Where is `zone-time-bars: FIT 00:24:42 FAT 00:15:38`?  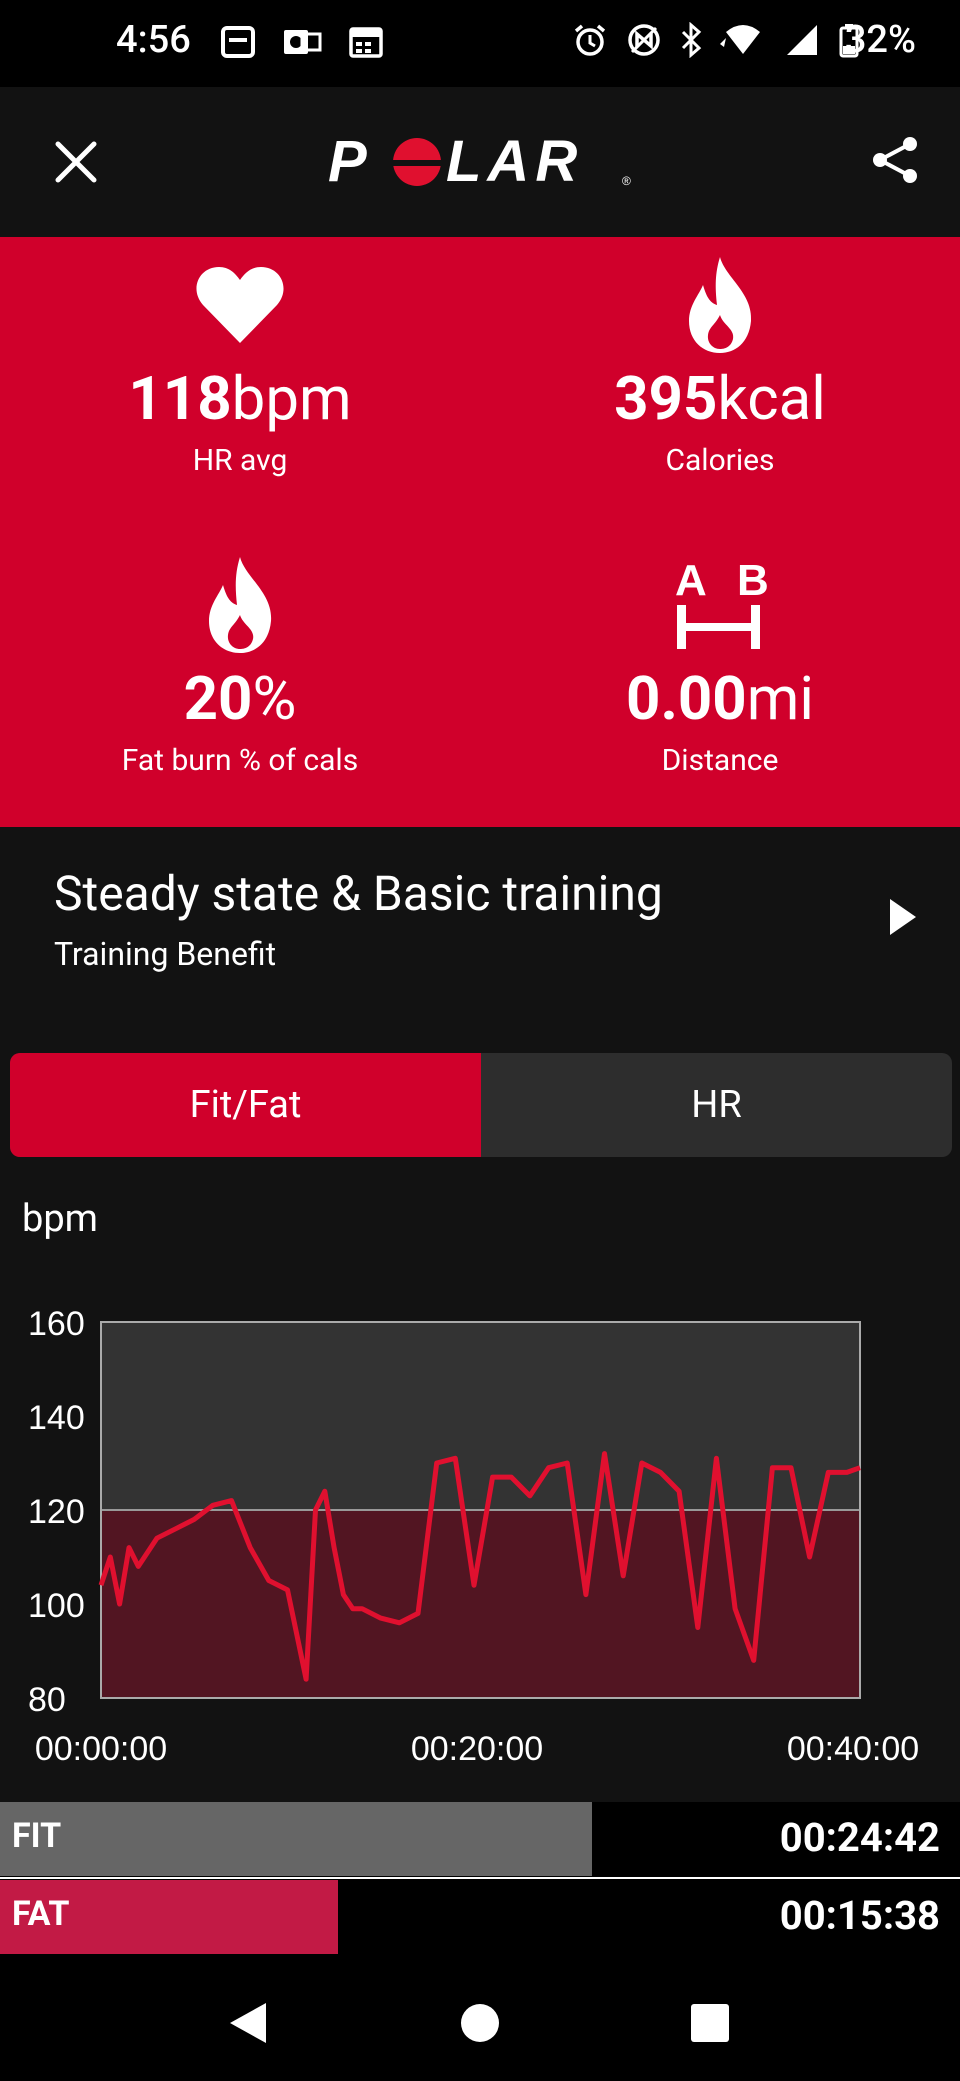 zone-time-bars: FIT 00:24:42 FAT 00:15:38 is located at coordinates (480, 1882).